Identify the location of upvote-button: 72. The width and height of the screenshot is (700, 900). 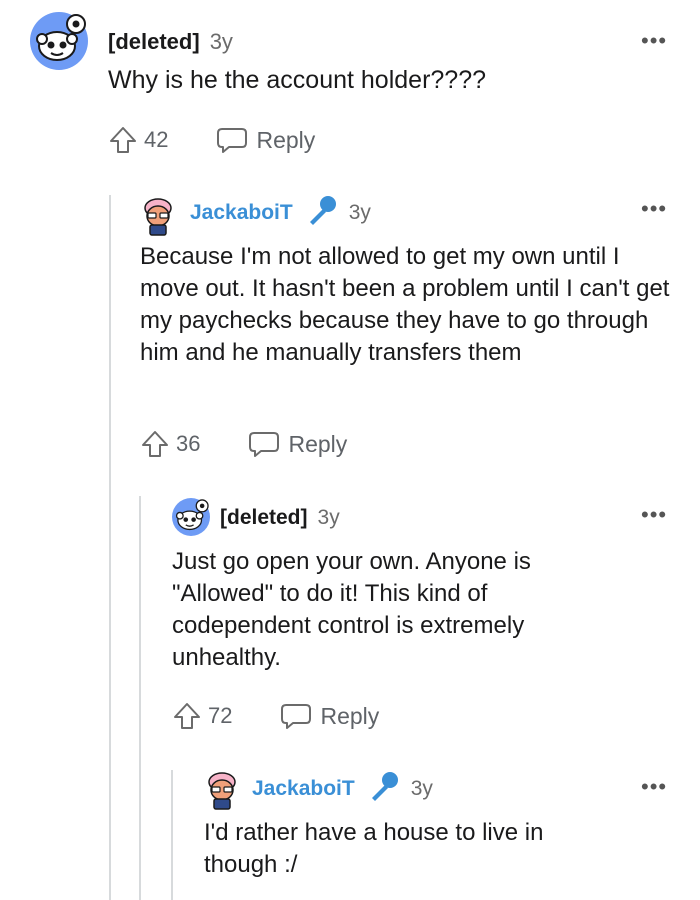
(202, 716).